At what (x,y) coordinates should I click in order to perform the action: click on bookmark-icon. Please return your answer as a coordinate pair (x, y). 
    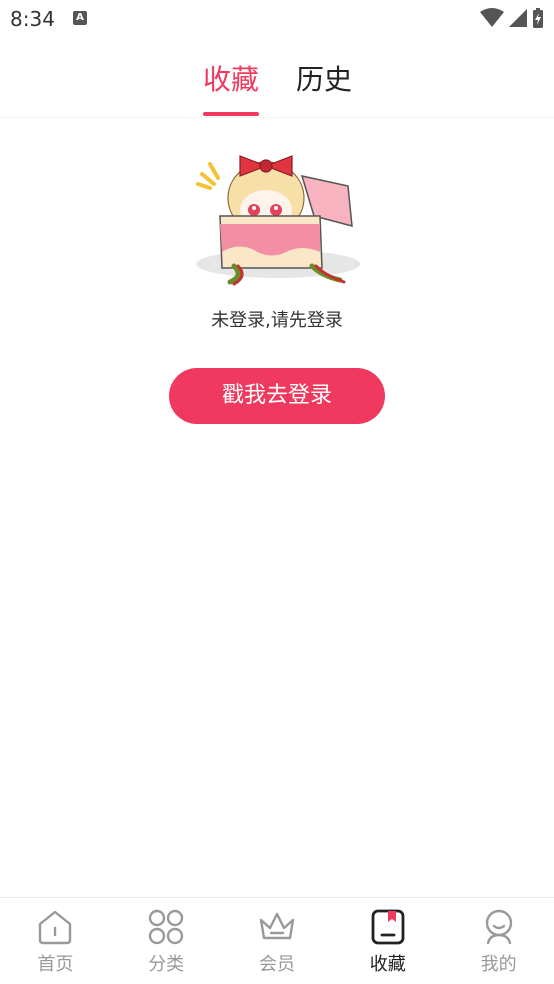
    Looking at the image, I should click on (388, 927).